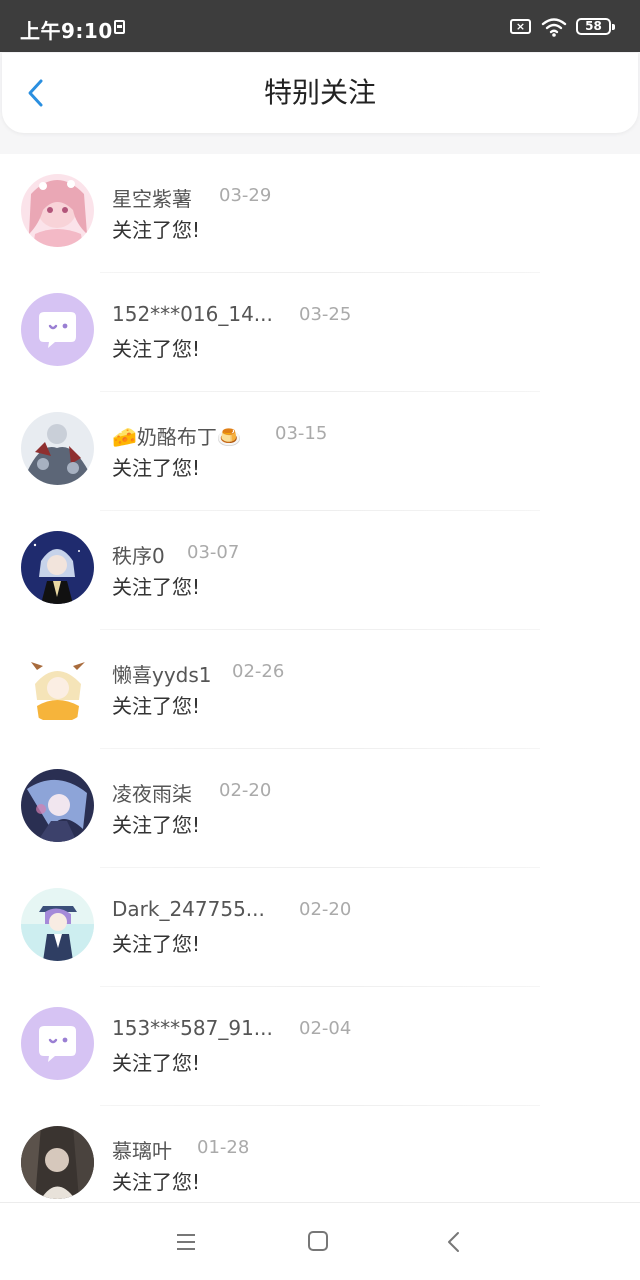 The height and width of the screenshot is (1280, 640). What do you see at coordinates (258, 671) in the screenshot?
I see `follow-date: 02-26` at bounding box center [258, 671].